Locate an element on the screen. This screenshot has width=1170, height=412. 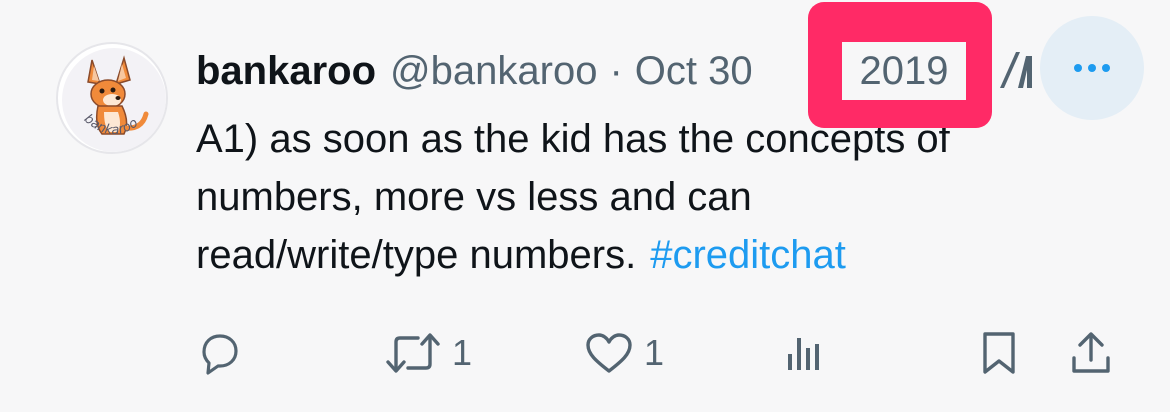
reply-button is located at coordinates (224, 353).